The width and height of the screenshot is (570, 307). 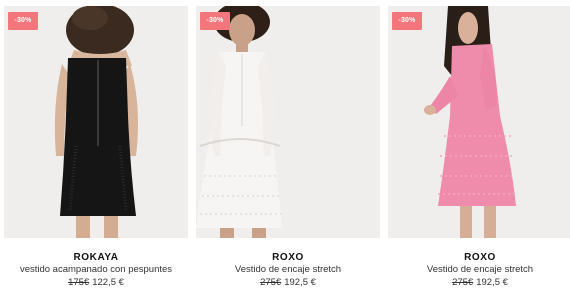 I want to click on product-price: 175€ 122,5 €, so click(x=96, y=282).